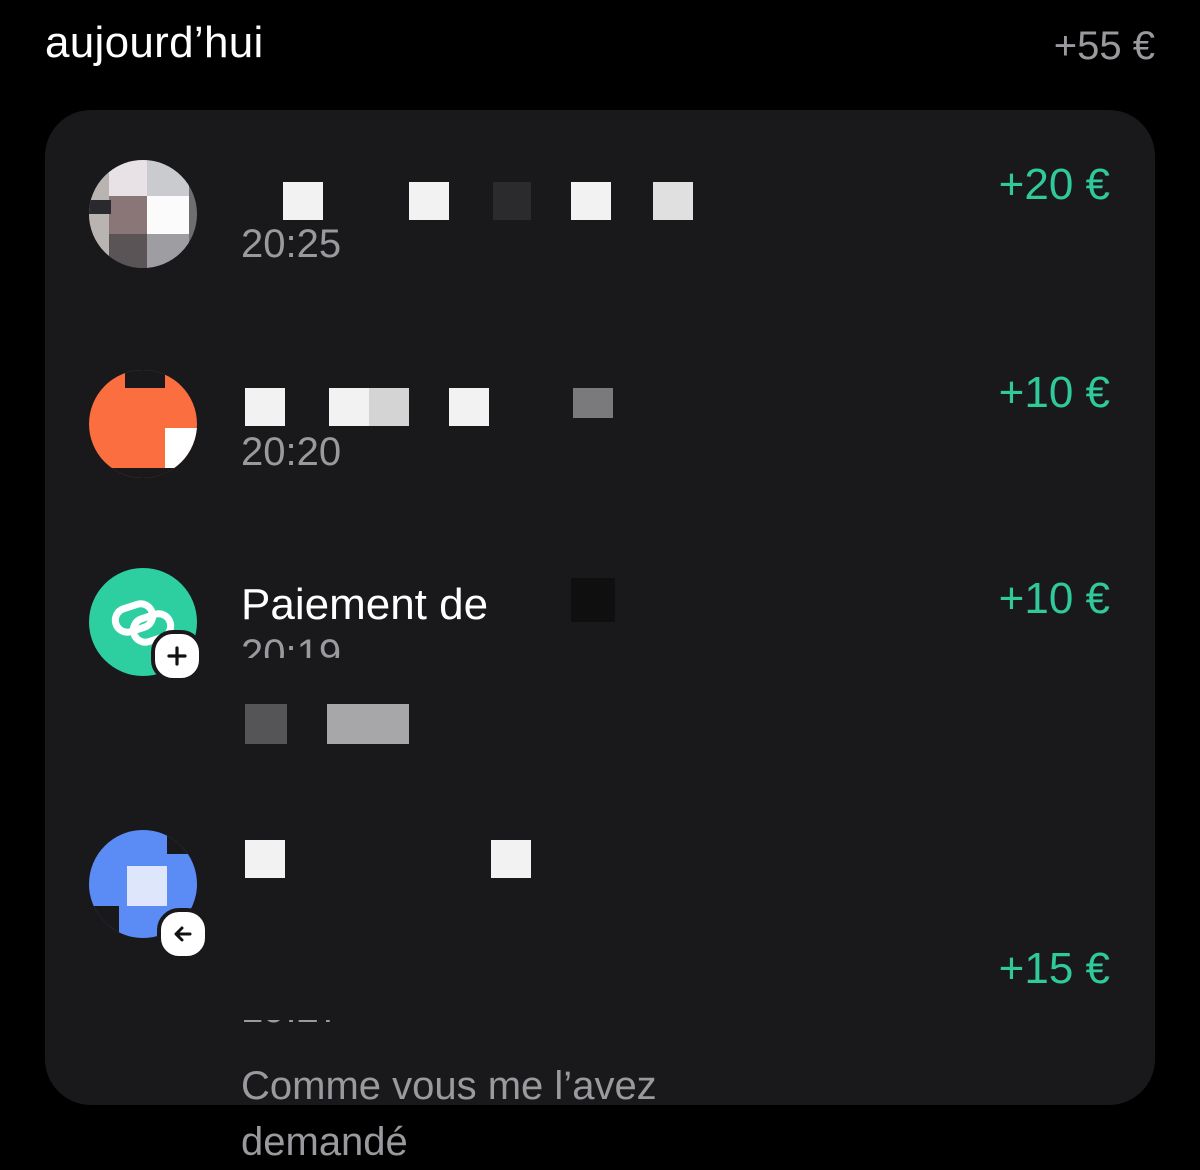  Describe the element at coordinates (291, 645) in the screenshot. I see `transaction-time: 20:19` at that location.